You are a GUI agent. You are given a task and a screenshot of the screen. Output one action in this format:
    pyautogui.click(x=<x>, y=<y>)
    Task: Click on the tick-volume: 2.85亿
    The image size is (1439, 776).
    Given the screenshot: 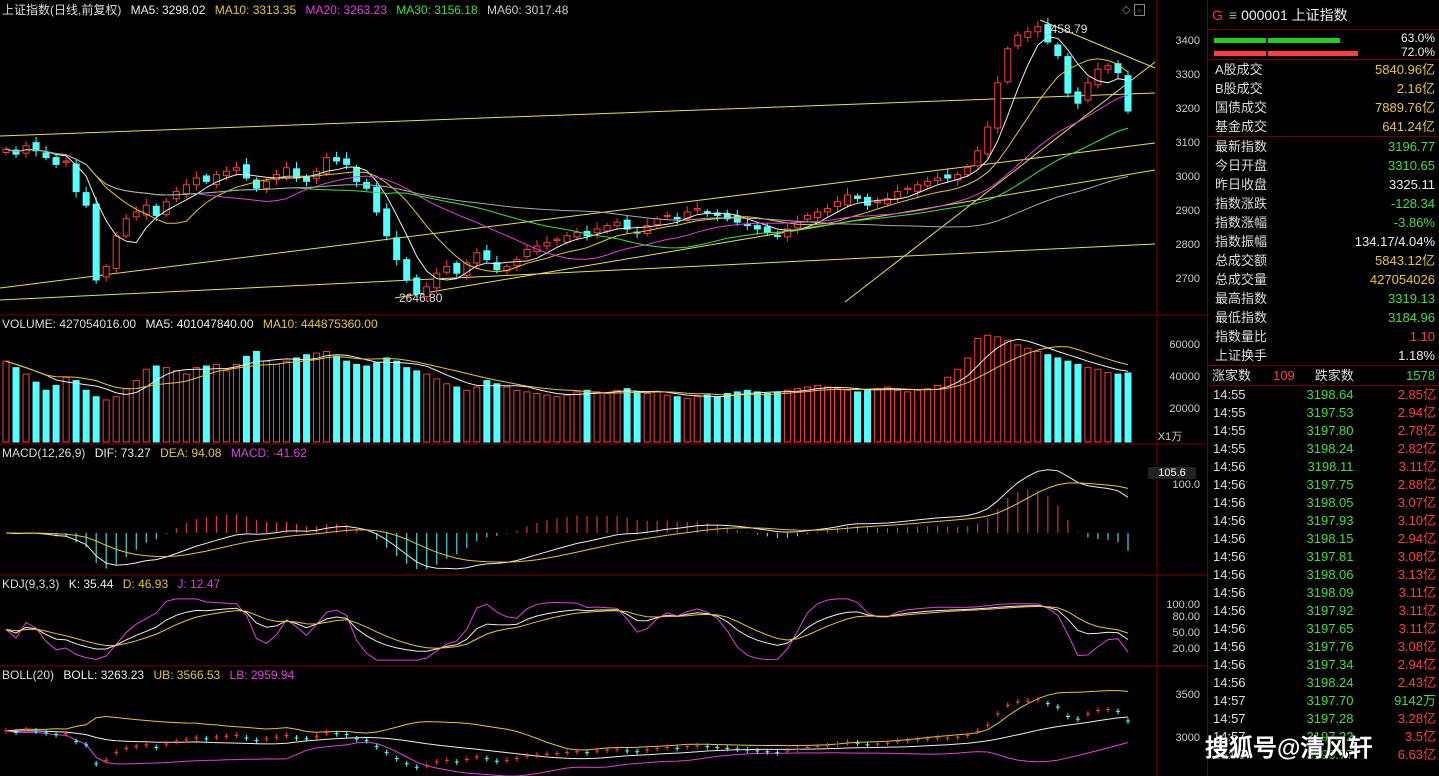 What is the action you would take?
    pyautogui.click(x=1416, y=394)
    